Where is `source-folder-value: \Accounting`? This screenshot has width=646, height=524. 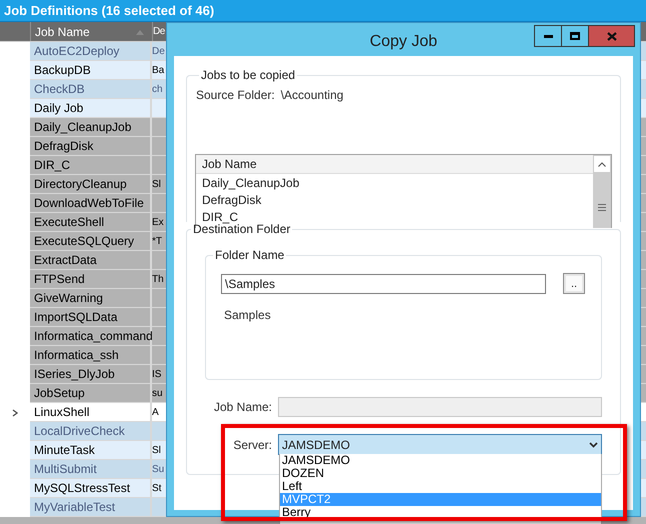
source-folder-value: \Accounting is located at coordinates (312, 95).